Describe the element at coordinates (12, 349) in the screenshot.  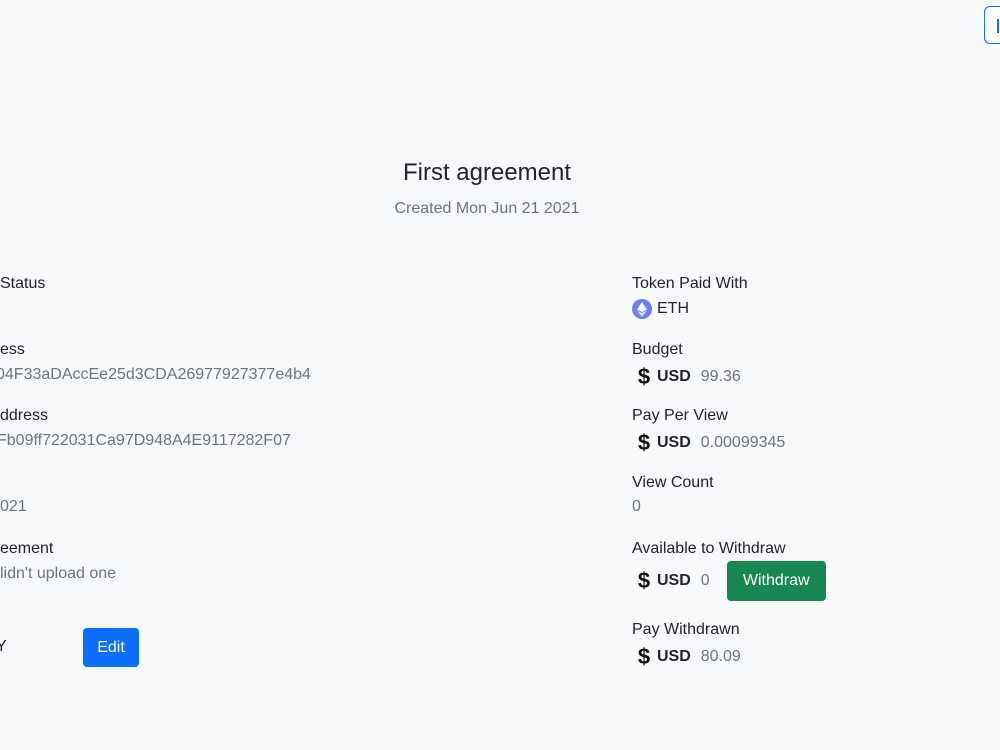
I see `address-label: ess` at that location.